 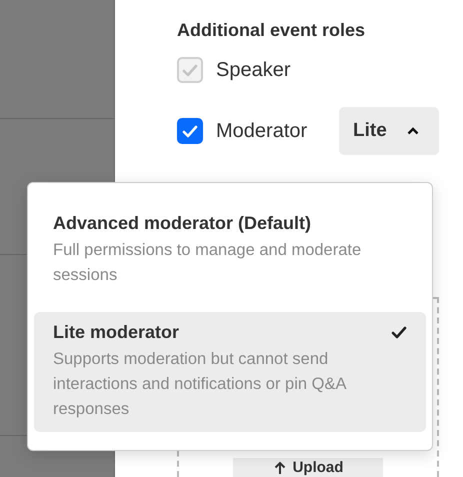 I want to click on caret-icon, so click(x=412, y=131).